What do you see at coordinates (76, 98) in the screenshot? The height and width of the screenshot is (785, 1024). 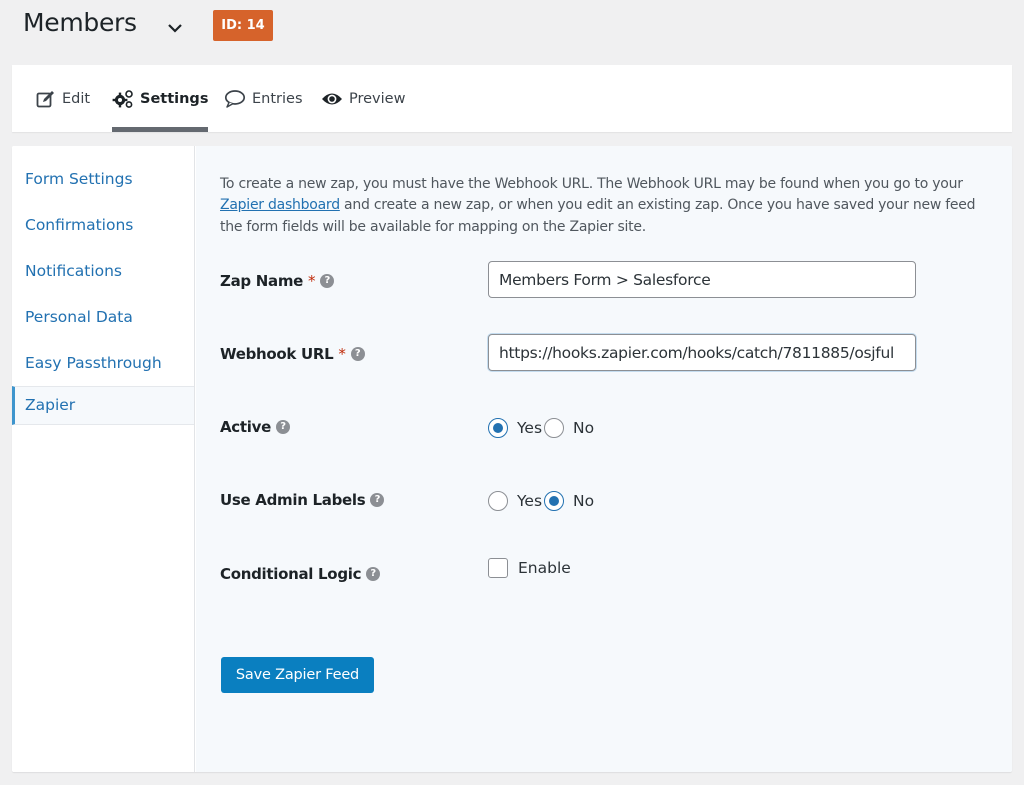 I see `tab-edit-label: Edit` at bounding box center [76, 98].